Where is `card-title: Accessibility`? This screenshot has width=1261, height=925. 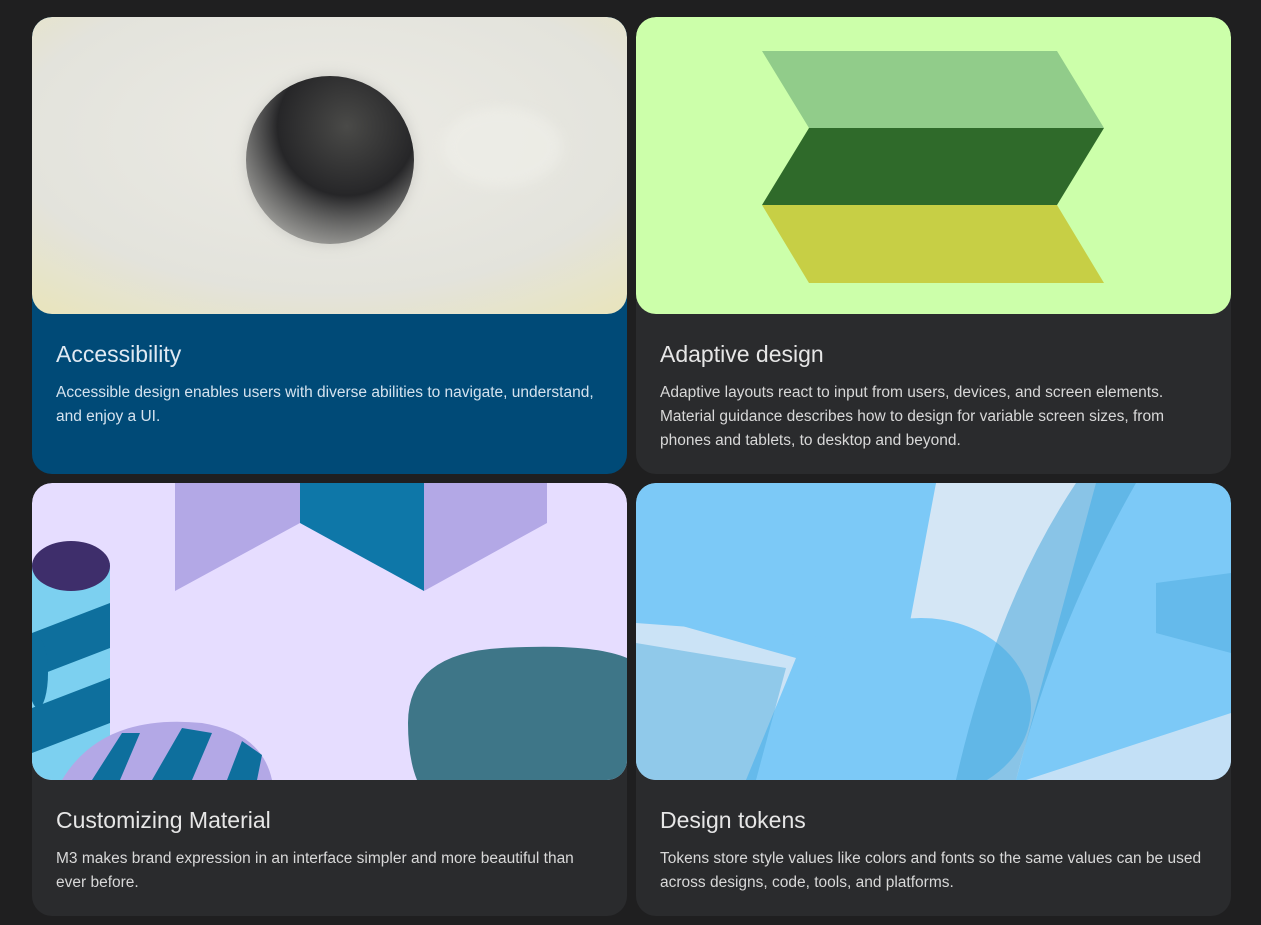
card-title: Accessibility is located at coordinates (119, 354).